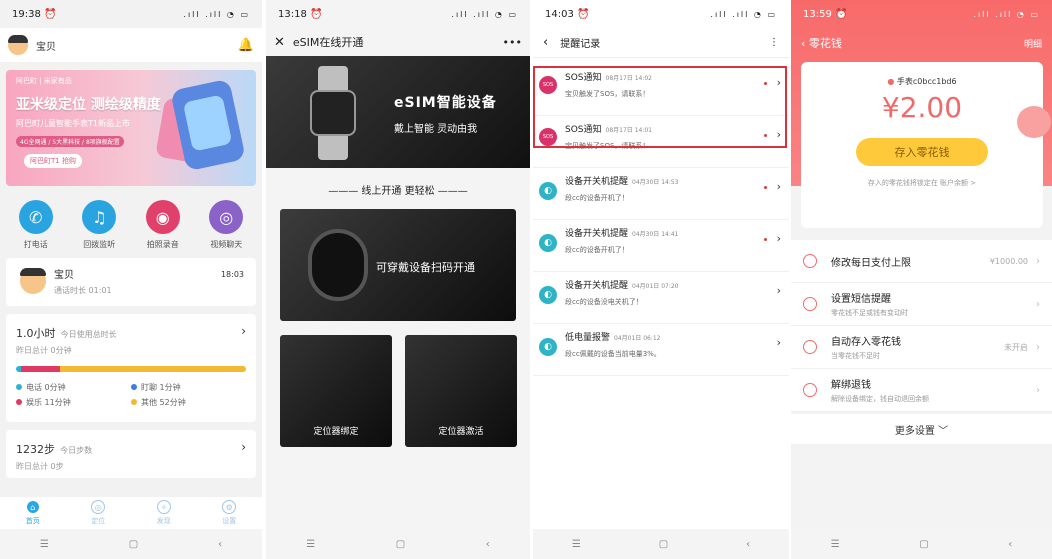  I want to click on bottom-tab-bar: ⌂ 首页 ◎ 定位 ✧ 发现 ⚙ 设置, so click(131, 513).